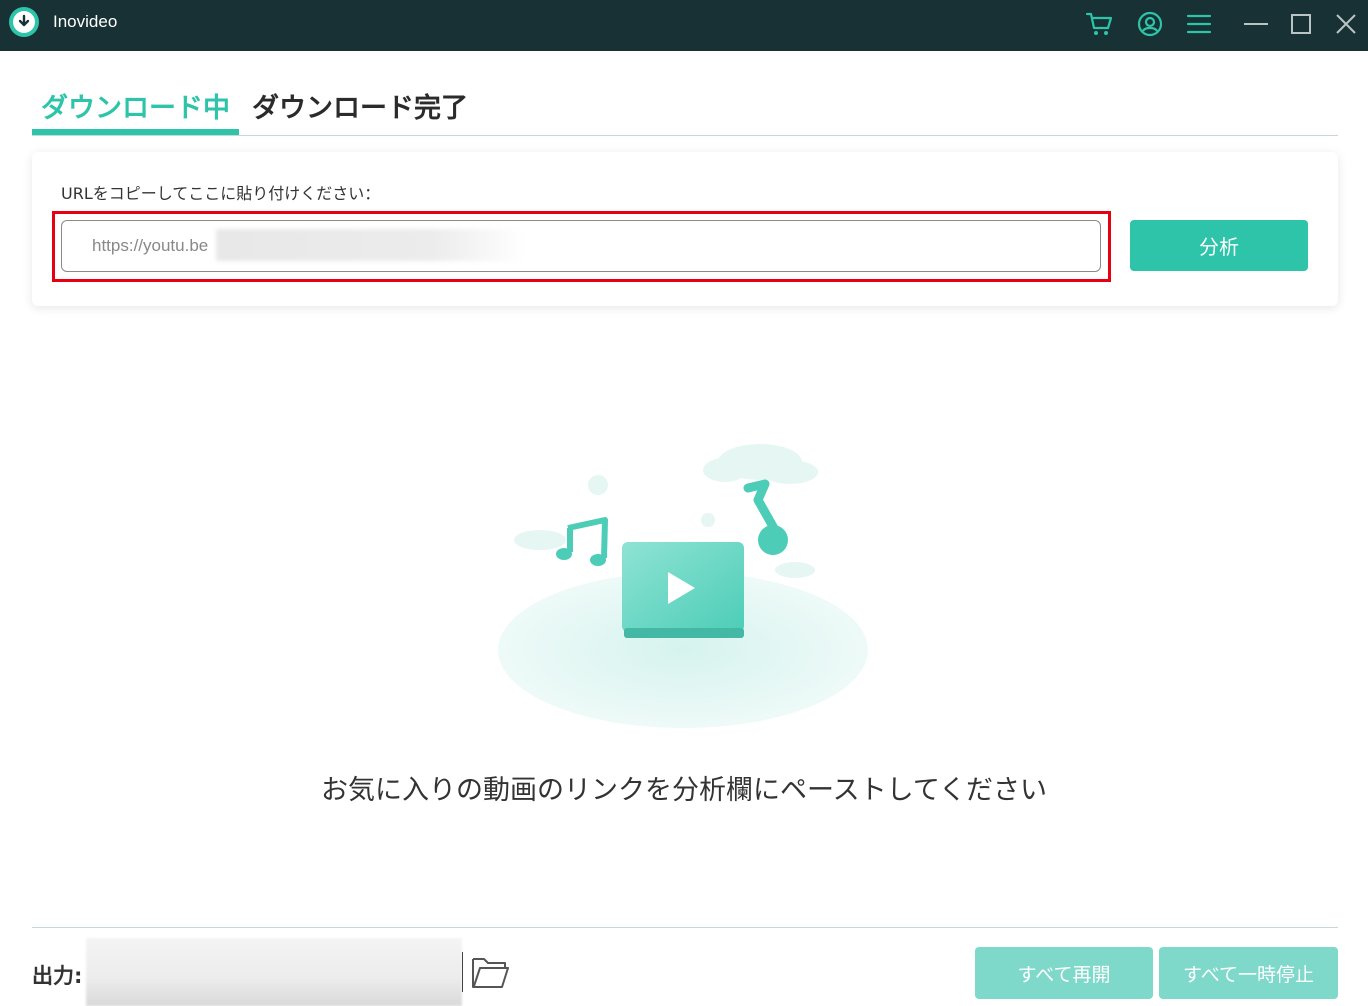 This screenshot has height=1006, width=1368. I want to click on pause-all-button: すべて一時停止, so click(1248, 973).